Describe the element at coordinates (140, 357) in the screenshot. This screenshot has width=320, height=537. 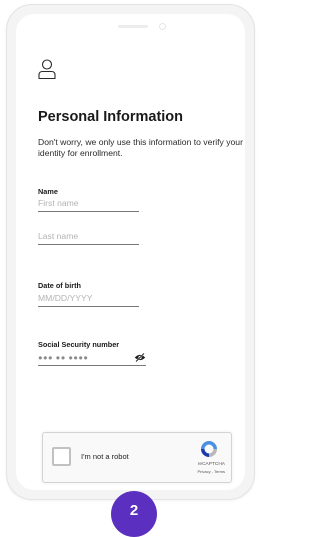
I see `eye-slash-icon` at that location.